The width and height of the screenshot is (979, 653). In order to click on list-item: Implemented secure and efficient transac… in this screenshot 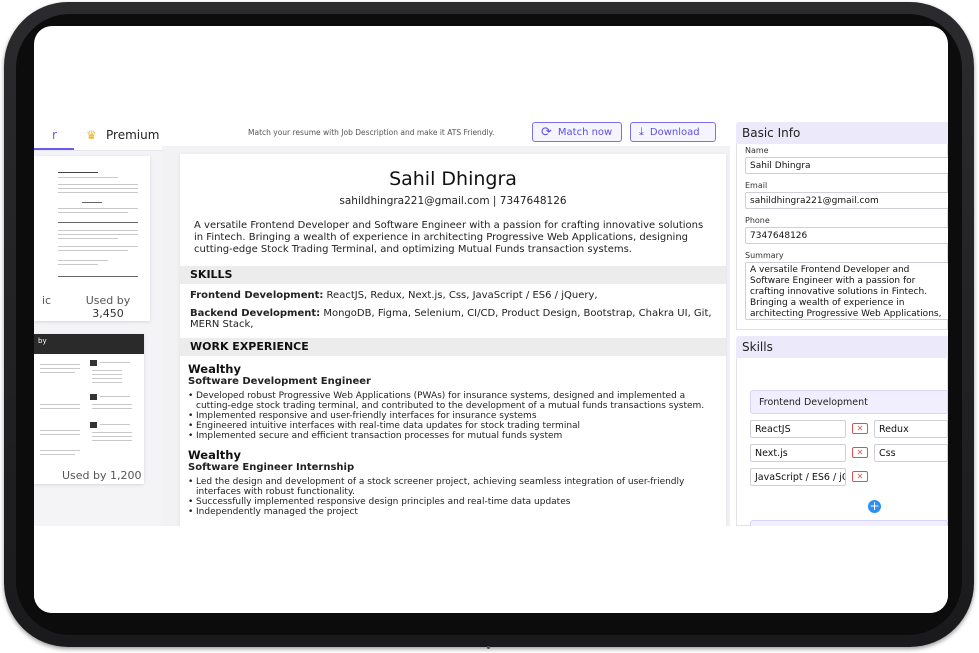, I will do `click(453, 436)`.